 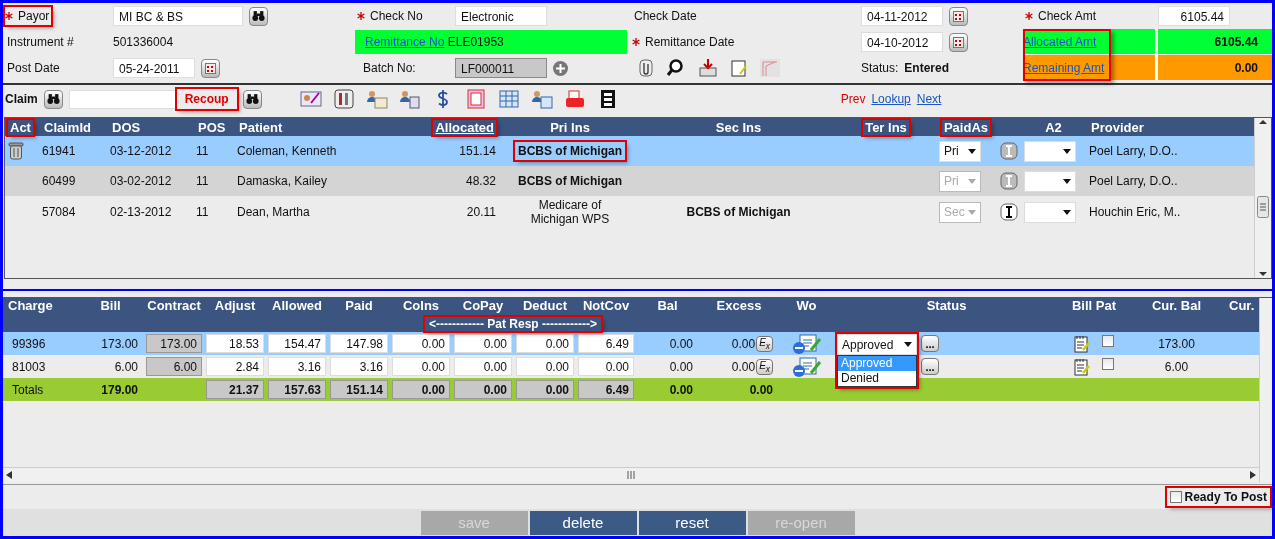 What do you see at coordinates (508, 99) in the screenshot?
I see `grid-icon` at bounding box center [508, 99].